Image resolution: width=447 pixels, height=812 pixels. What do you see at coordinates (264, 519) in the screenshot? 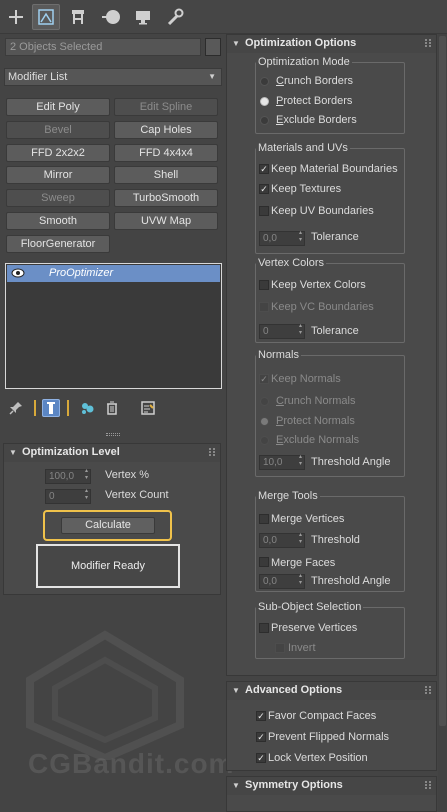
I see `merge-vertices-checkbox` at bounding box center [264, 519].